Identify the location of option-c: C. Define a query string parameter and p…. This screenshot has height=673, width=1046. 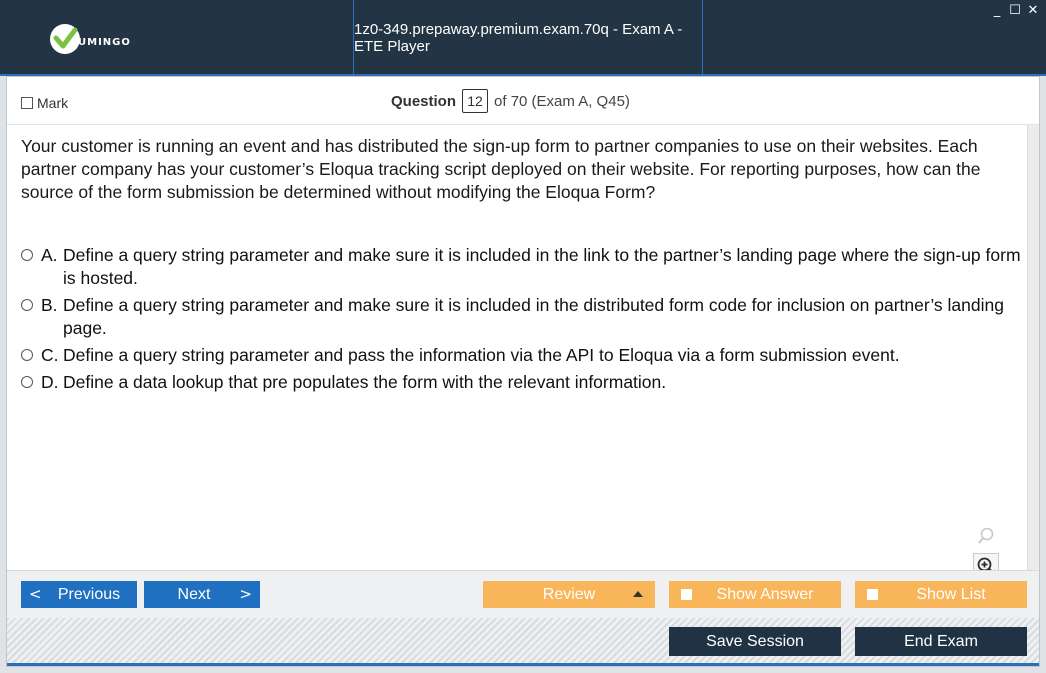
(521, 355).